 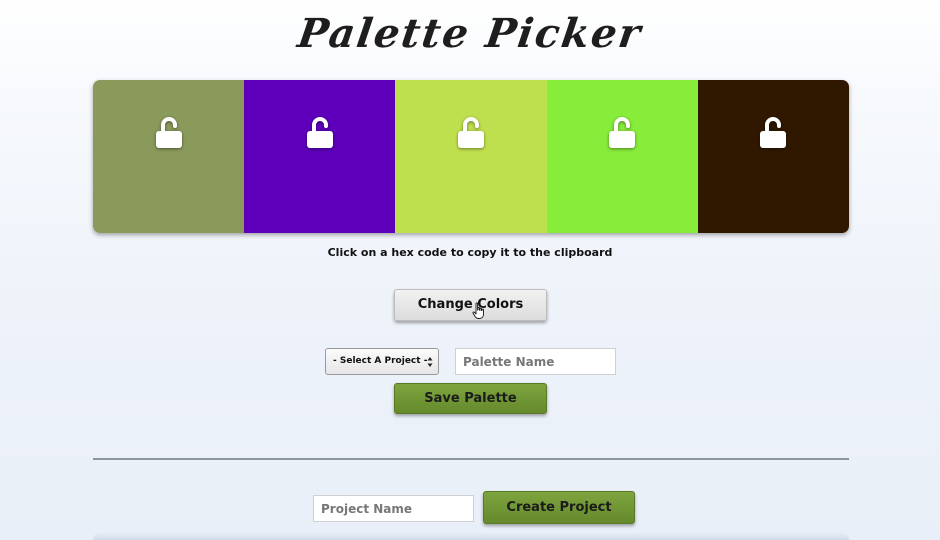 What do you see at coordinates (471, 459) in the screenshot?
I see `section-divider` at bounding box center [471, 459].